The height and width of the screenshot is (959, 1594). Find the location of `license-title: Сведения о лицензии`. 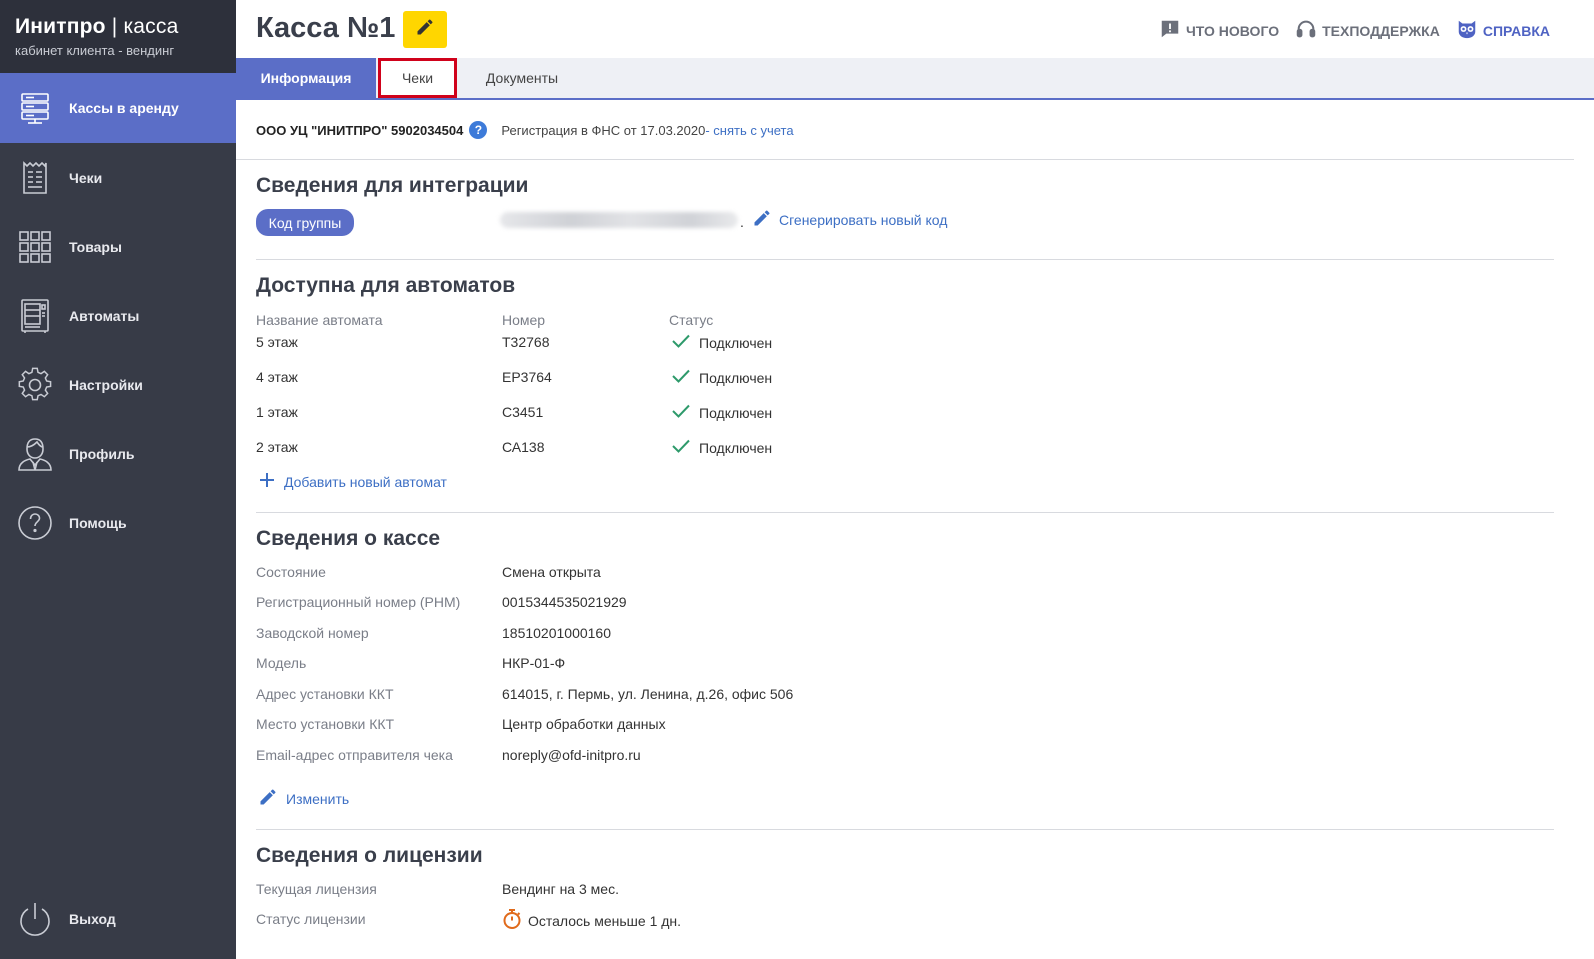

license-title: Сведения о лицензии is located at coordinates (369, 855).